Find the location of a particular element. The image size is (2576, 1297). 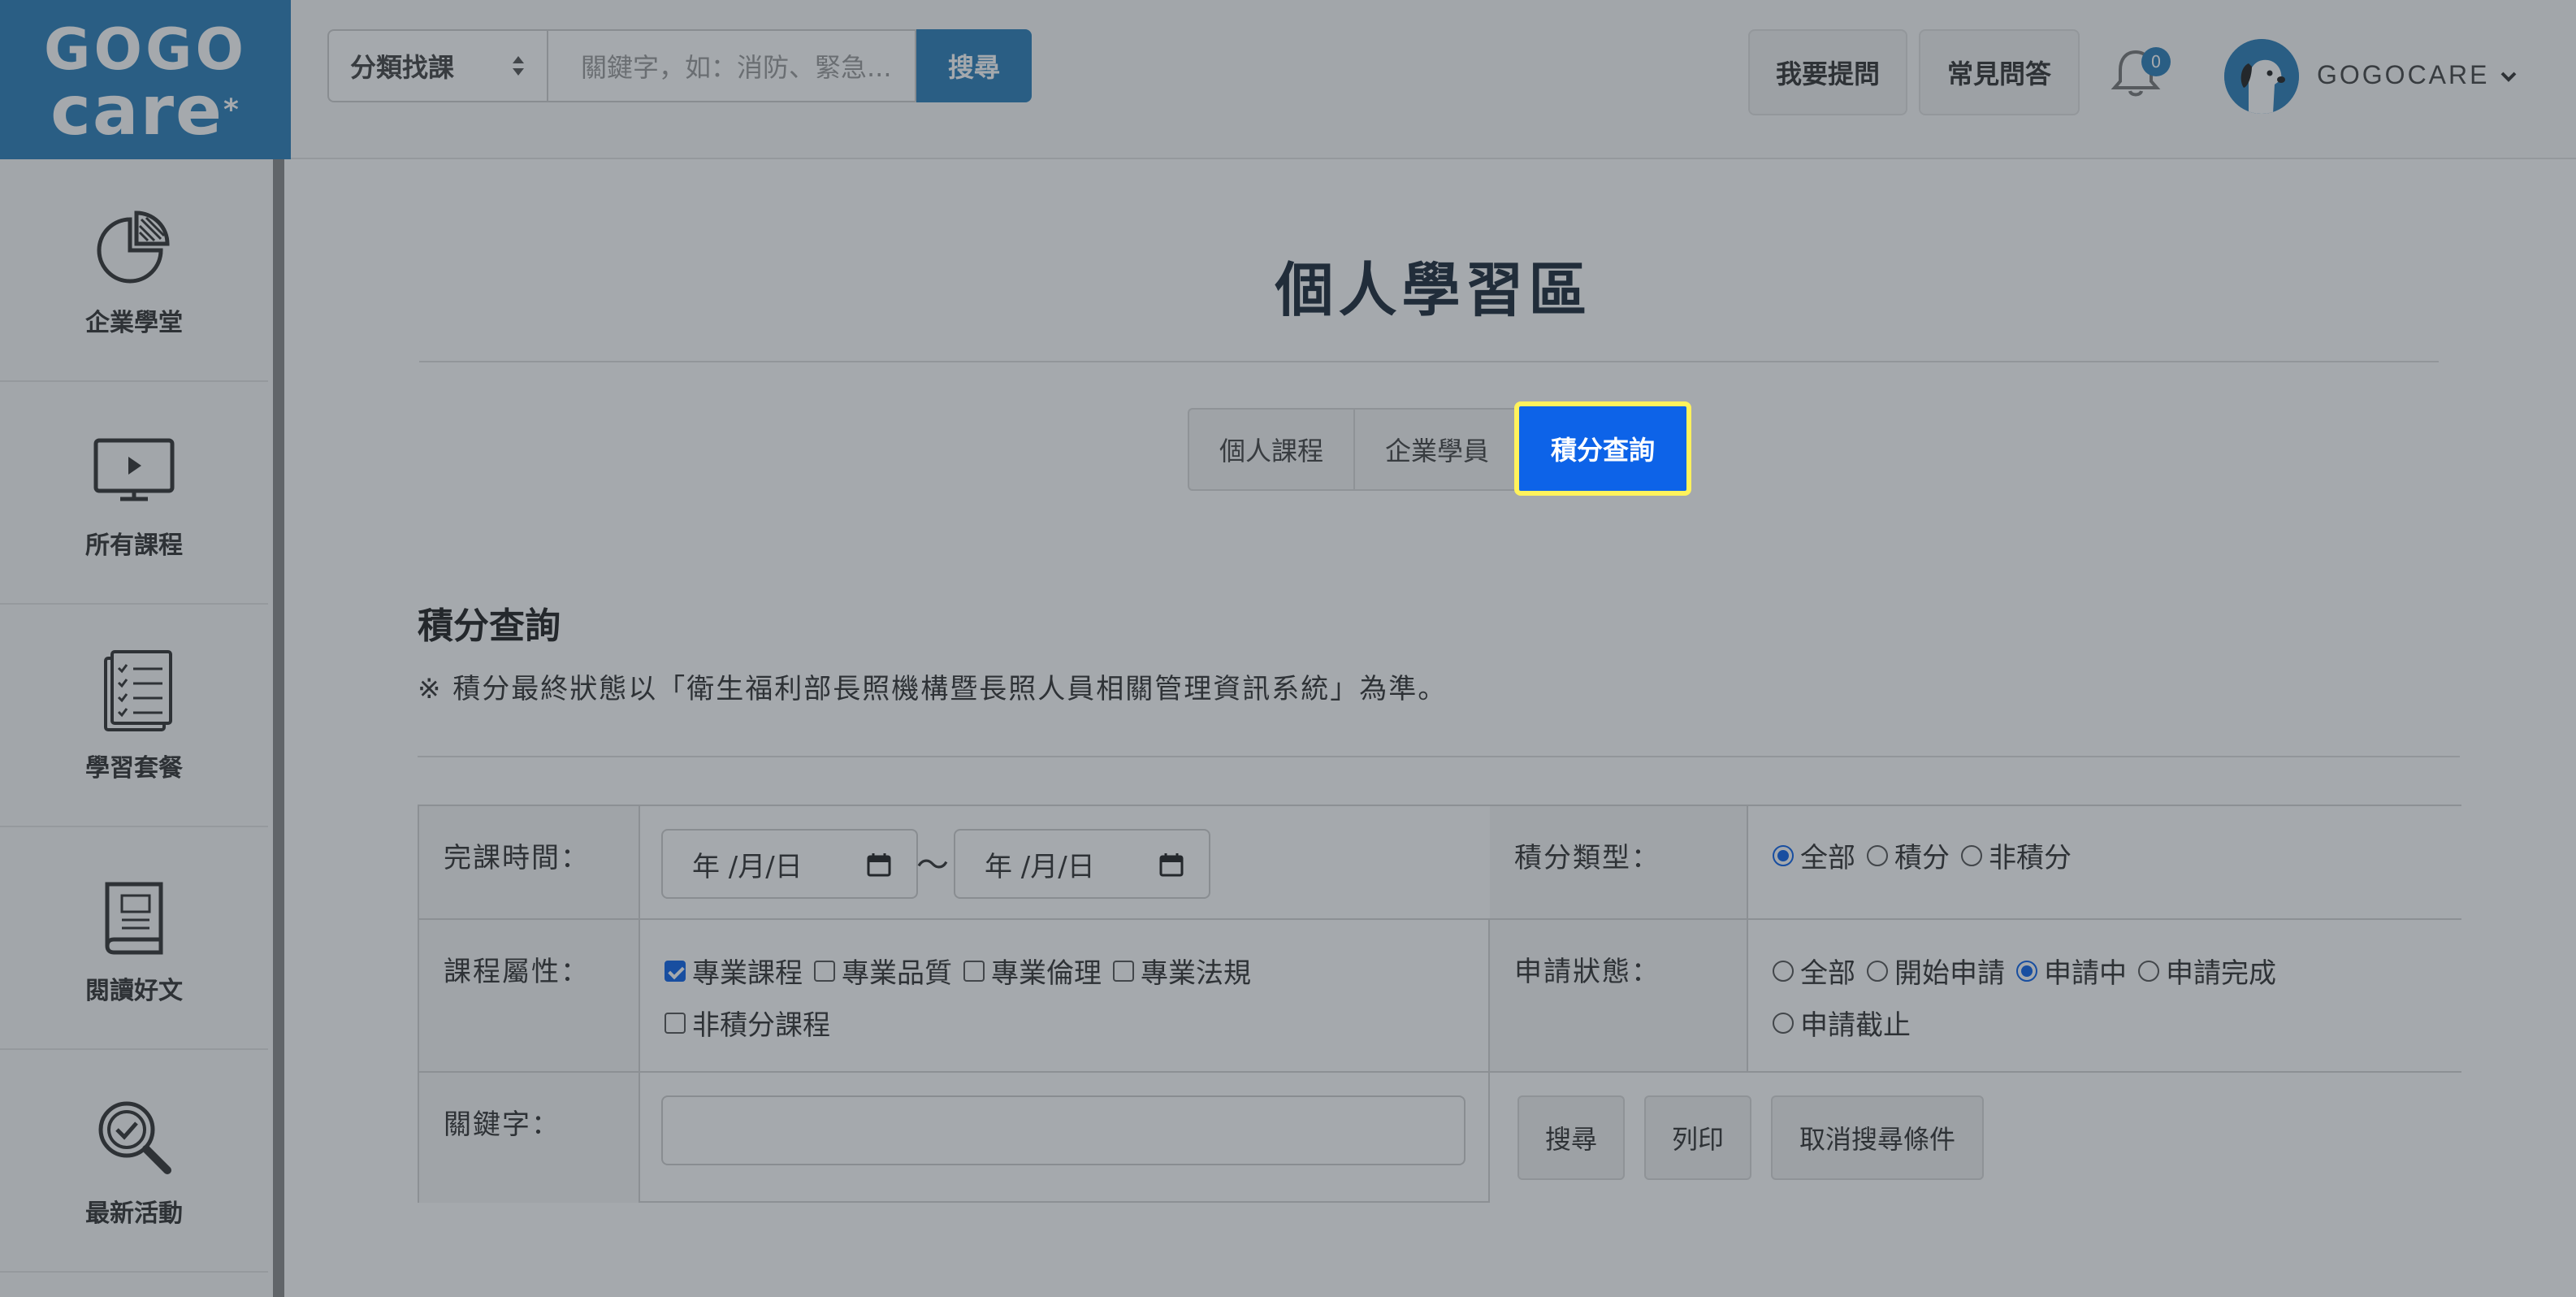

checklist-icon is located at coordinates (138, 690).